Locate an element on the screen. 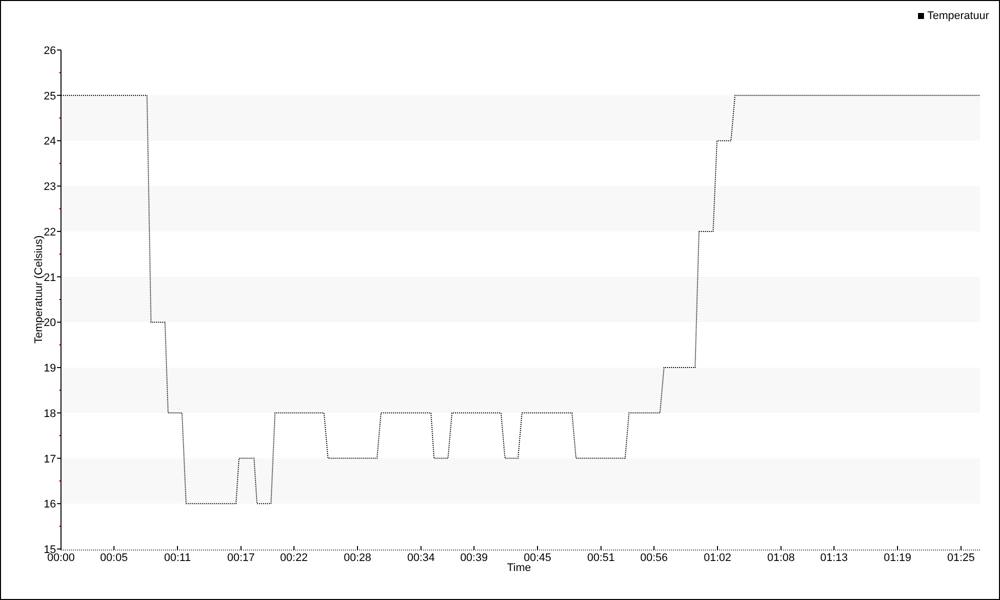 The width and height of the screenshot is (1000, 600). y-tick-label: 23 is located at coordinates (50, 187).